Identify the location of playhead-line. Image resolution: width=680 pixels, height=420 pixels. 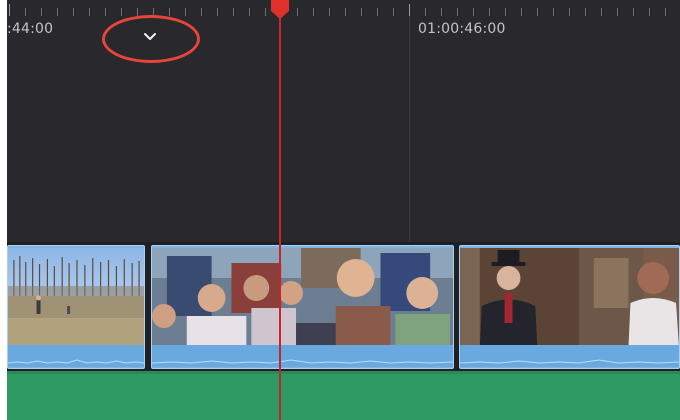
(280, 210).